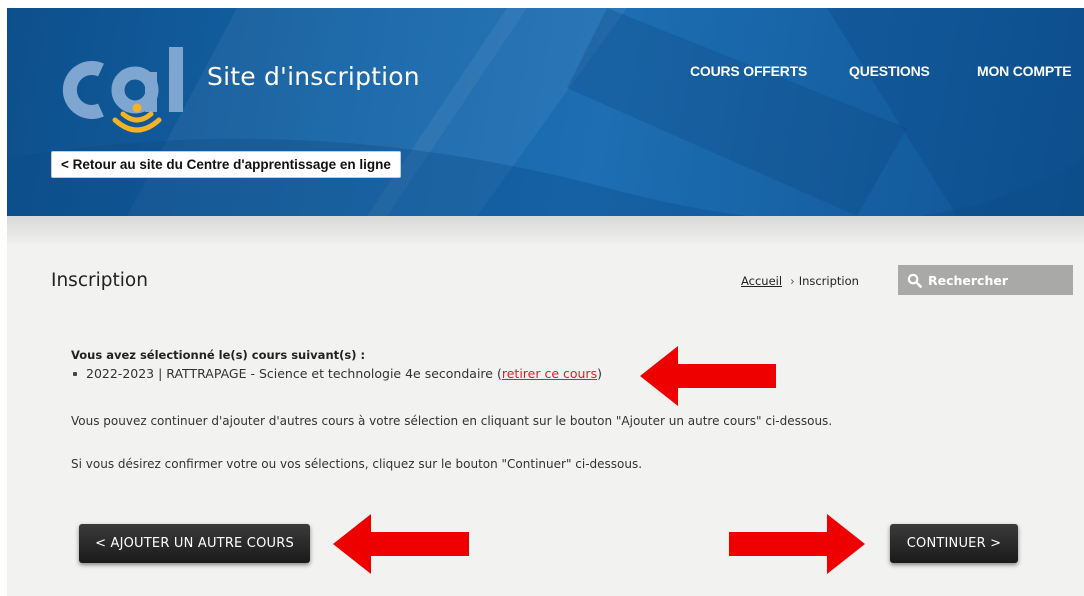 This screenshot has width=1084, height=596. What do you see at coordinates (122, 90) in the screenshot?
I see `cal-logo` at bounding box center [122, 90].